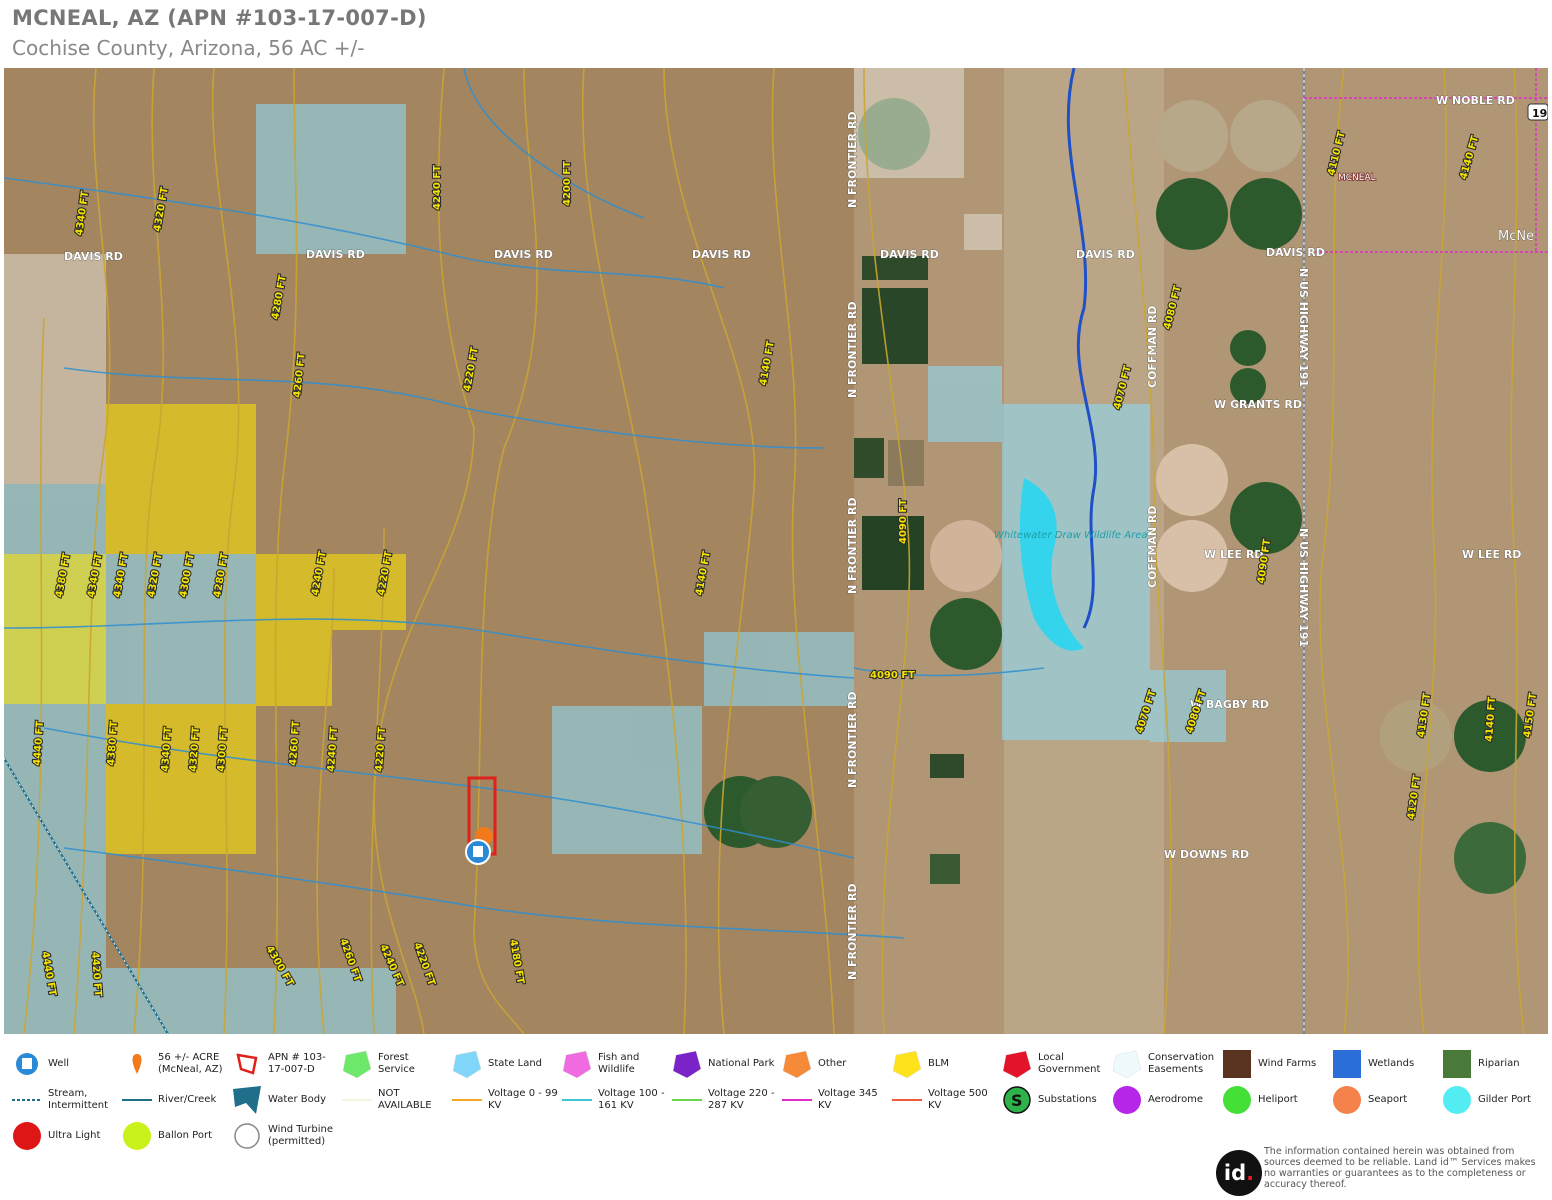  I want to click on legend-item: Riparian, so click(1495, 1064).